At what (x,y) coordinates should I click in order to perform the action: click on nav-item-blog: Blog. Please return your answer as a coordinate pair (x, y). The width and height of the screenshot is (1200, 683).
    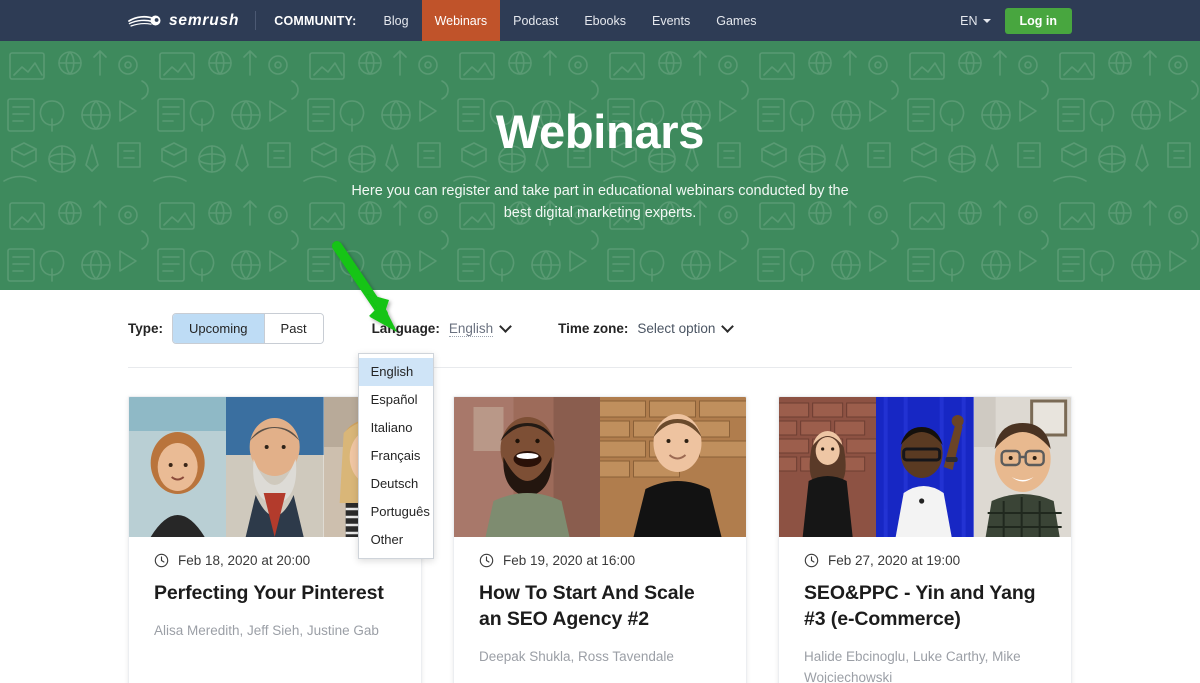
    Looking at the image, I should click on (396, 20).